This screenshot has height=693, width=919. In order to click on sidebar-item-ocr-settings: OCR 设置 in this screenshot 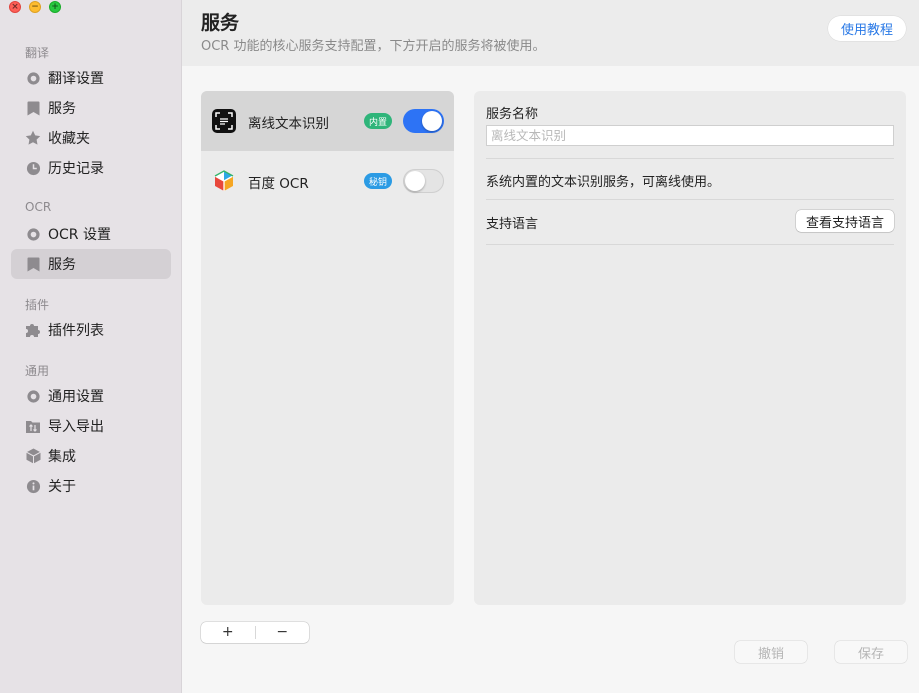, I will do `click(91, 234)`.